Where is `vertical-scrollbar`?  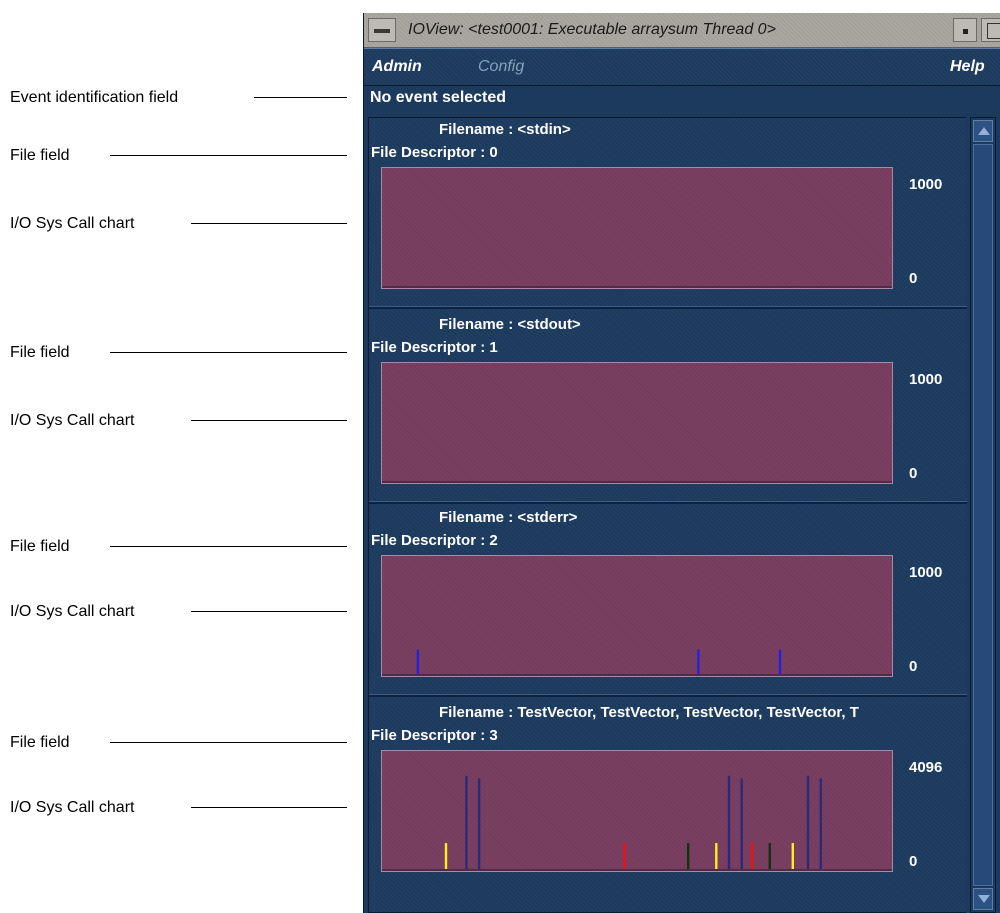 vertical-scrollbar is located at coordinates (983, 515).